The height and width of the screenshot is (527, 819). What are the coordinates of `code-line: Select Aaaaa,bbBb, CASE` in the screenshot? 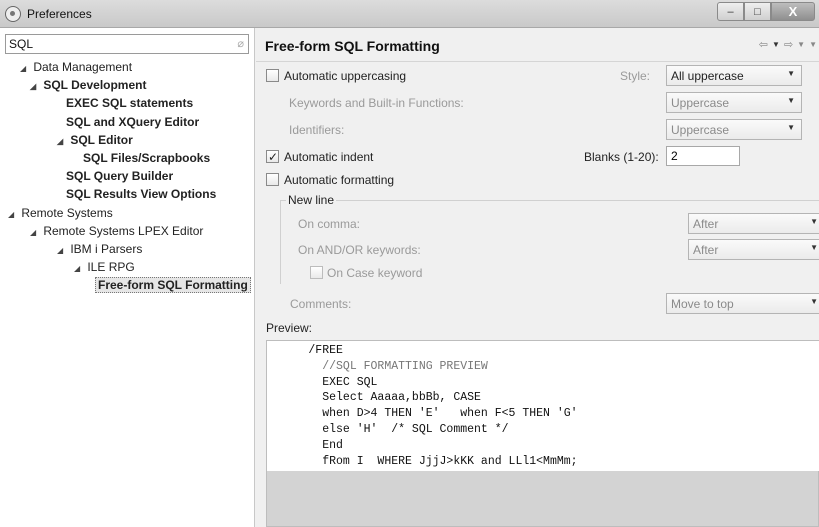 It's located at (374, 398).